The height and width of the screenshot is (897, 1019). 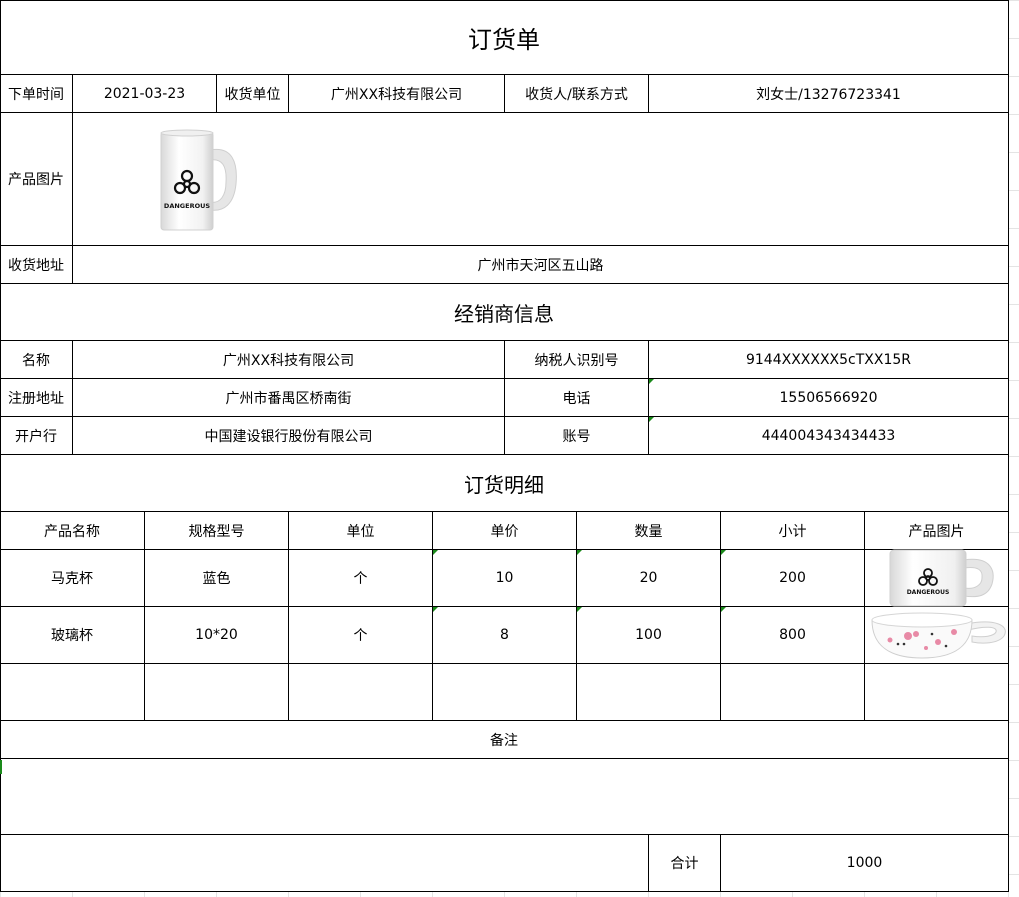 I want to click on tax-id-label: 纳税人识别号, so click(x=577, y=360).